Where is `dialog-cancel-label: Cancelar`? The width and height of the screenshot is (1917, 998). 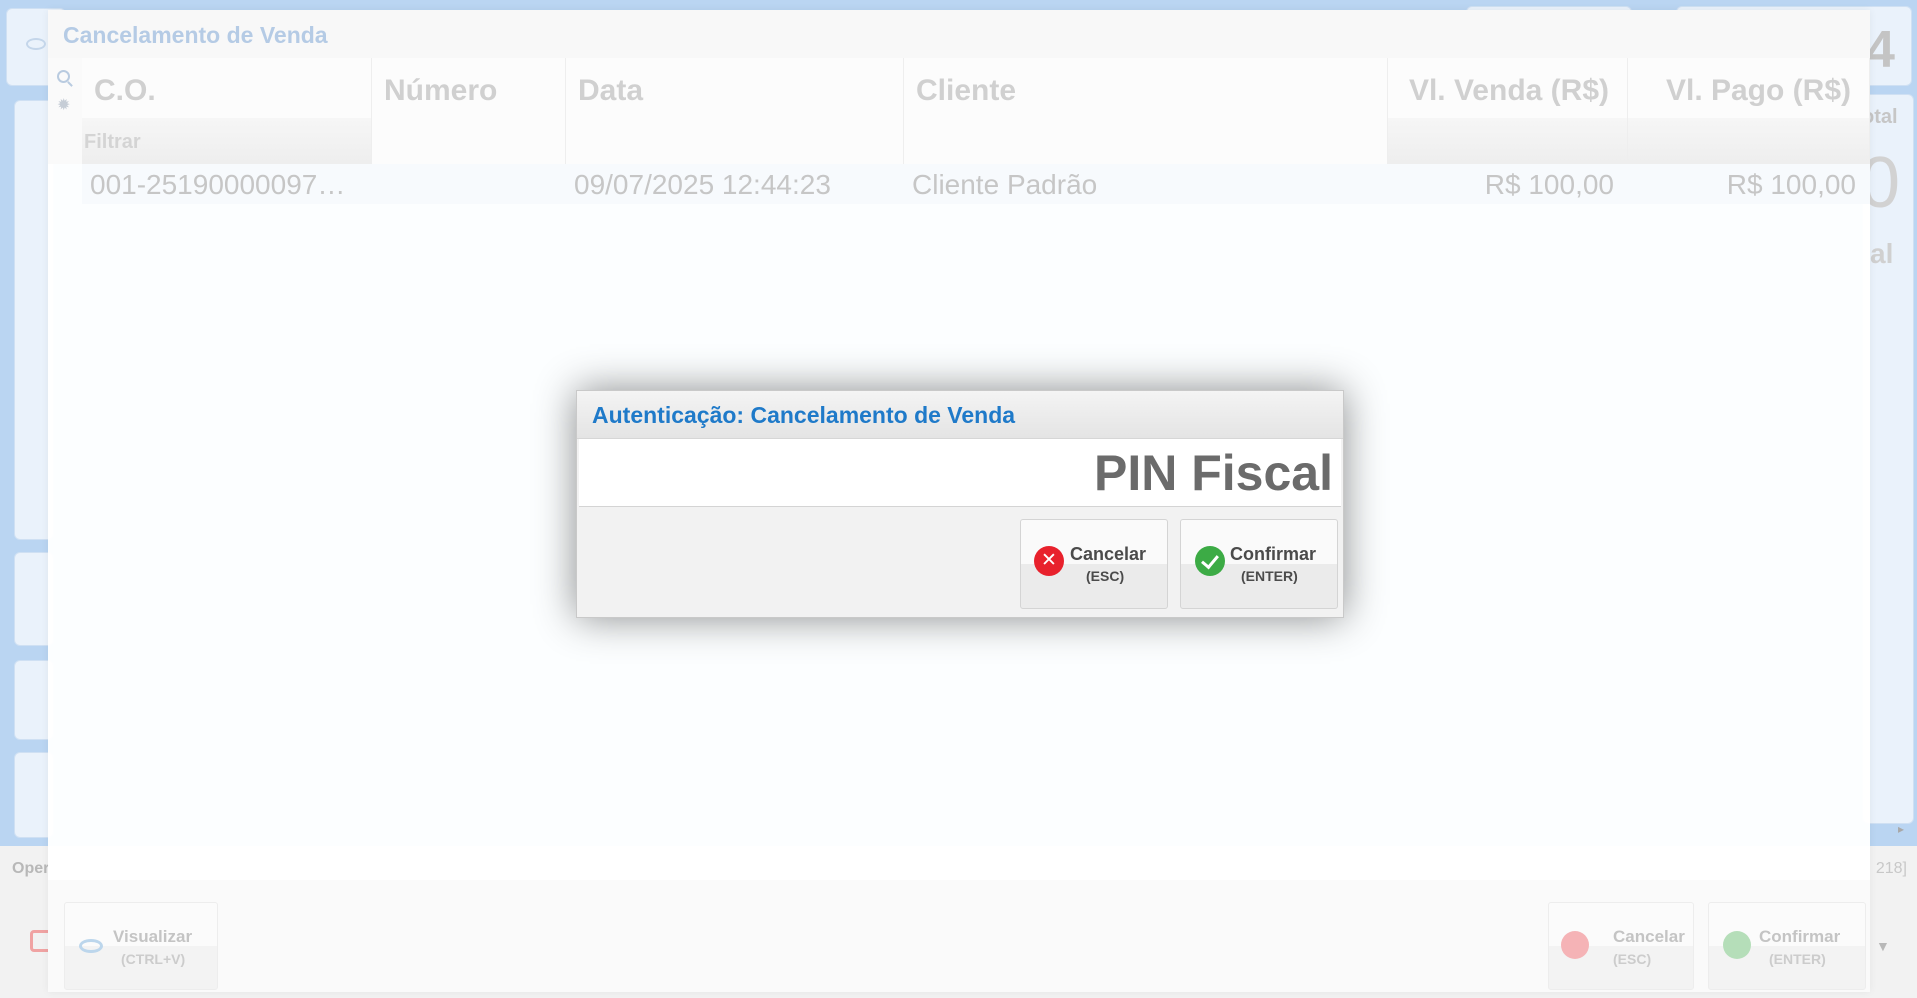
dialog-cancel-label: Cancelar is located at coordinates (1108, 554).